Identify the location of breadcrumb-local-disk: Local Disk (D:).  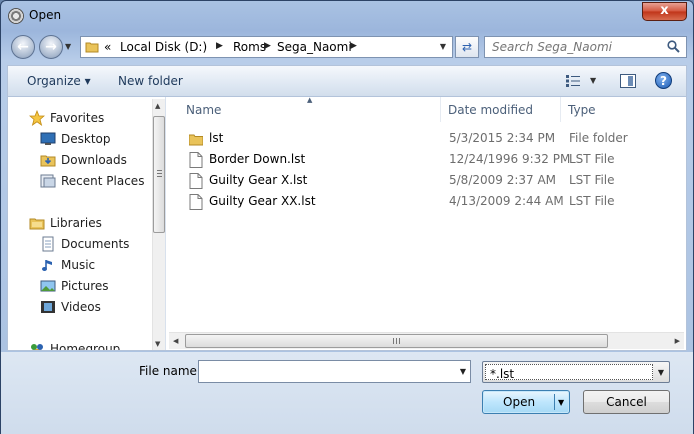
(163, 47).